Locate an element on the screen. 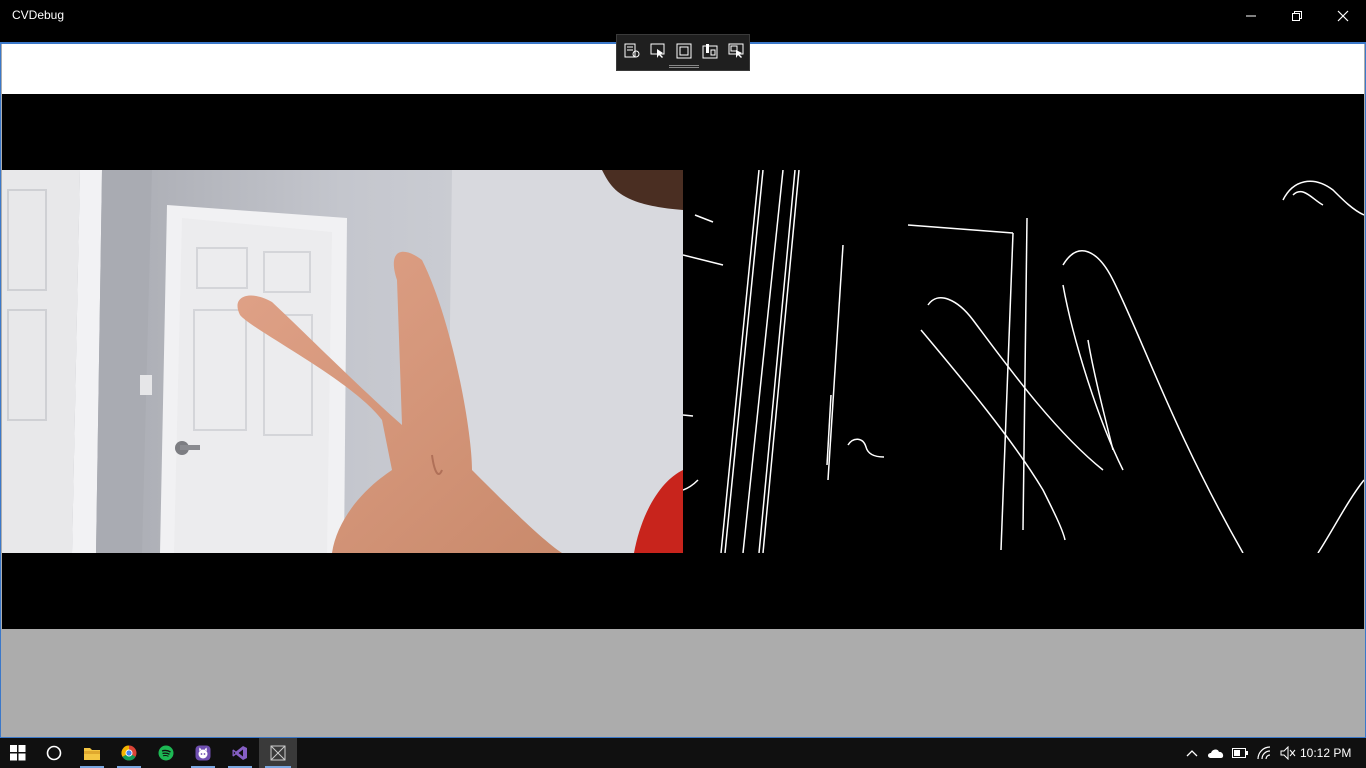 The width and height of the screenshot is (1366, 768). taskbar-chrome is located at coordinates (129, 753).